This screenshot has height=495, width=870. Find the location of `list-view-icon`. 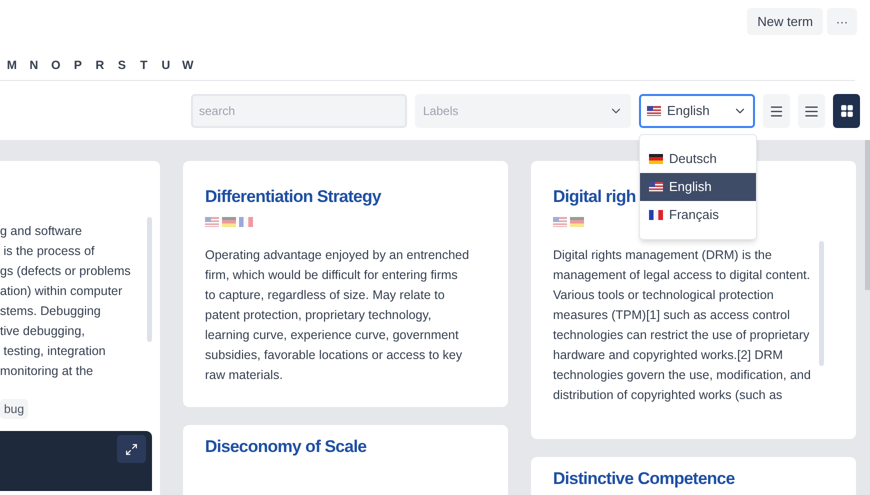

list-view-icon is located at coordinates (776, 111).